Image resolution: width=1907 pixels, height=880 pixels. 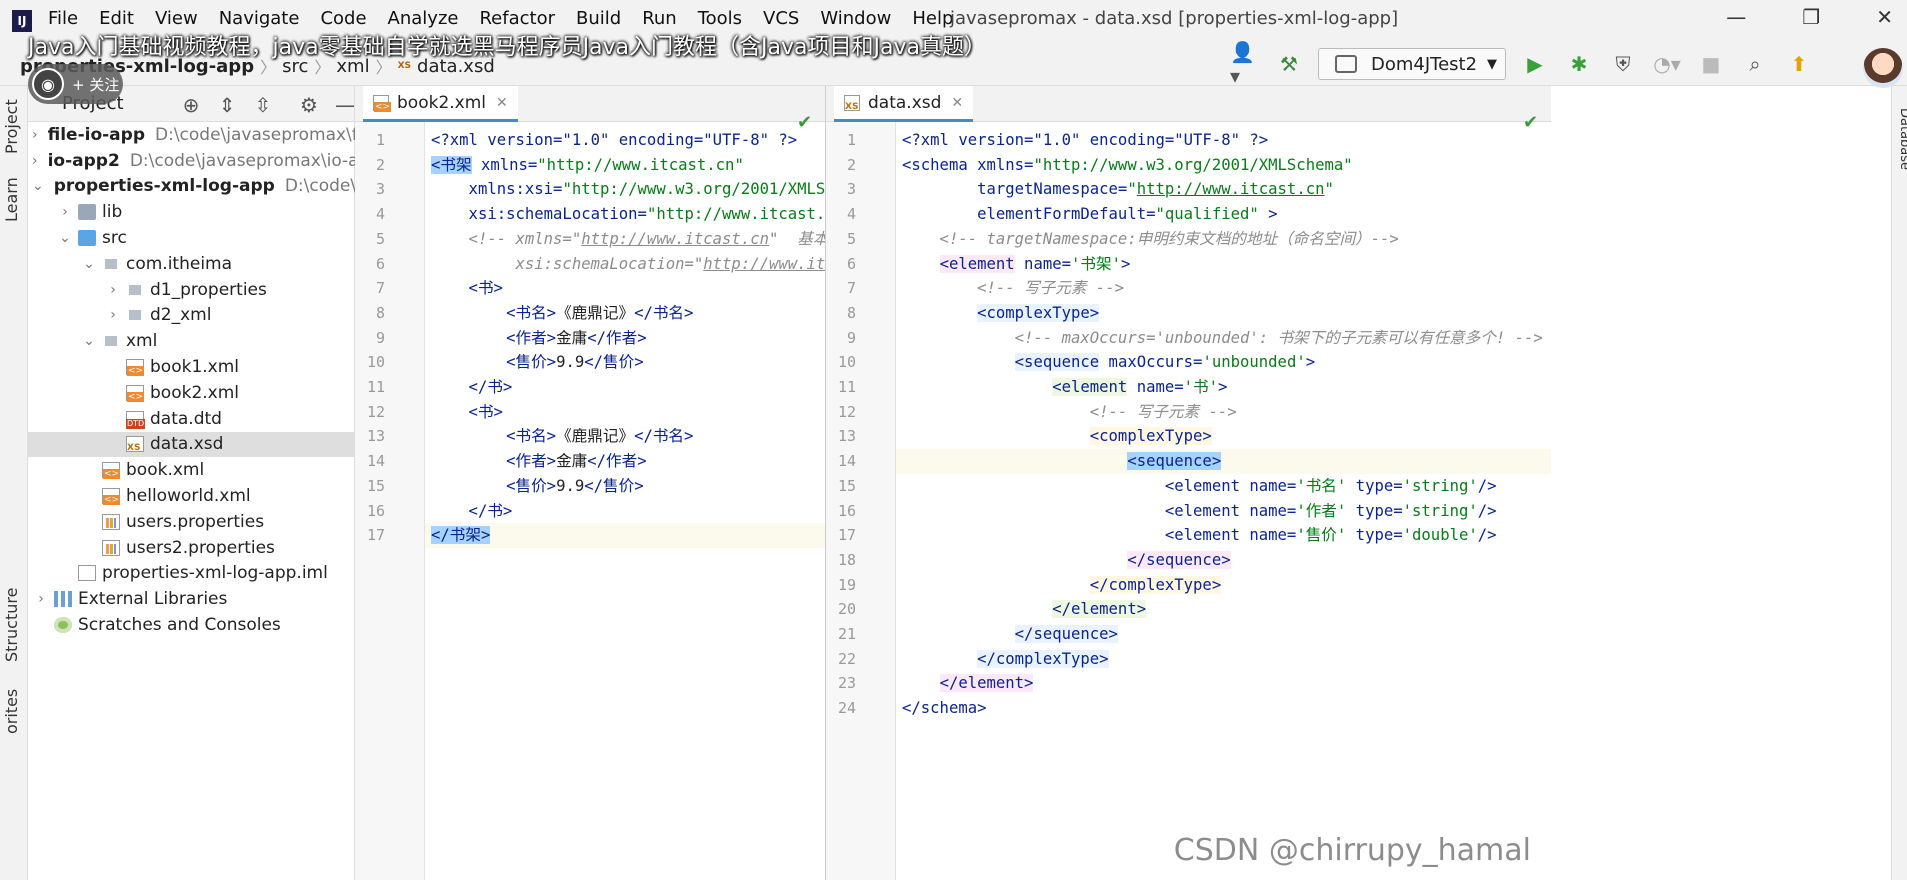 I want to click on code-line: <售价>9.9</售价>, so click(x=625, y=486).